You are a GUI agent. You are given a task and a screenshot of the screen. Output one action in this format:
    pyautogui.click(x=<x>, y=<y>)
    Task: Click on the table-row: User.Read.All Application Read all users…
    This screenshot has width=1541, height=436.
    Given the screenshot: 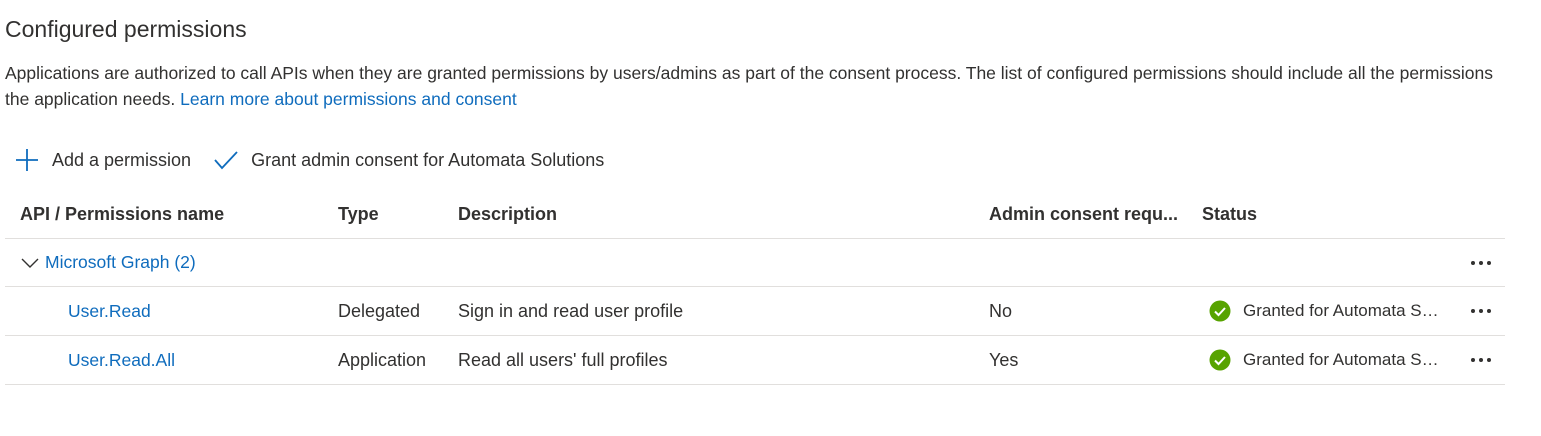 What is the action you would take?
    pyautogui.click(x=755, y=360)
    